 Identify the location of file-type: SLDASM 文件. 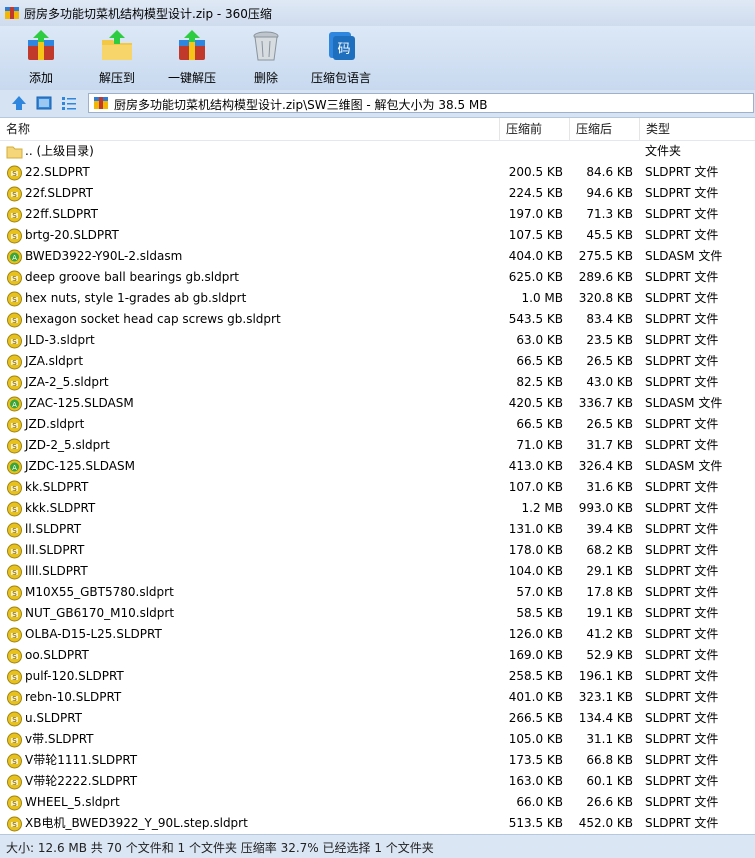
(684, 466).